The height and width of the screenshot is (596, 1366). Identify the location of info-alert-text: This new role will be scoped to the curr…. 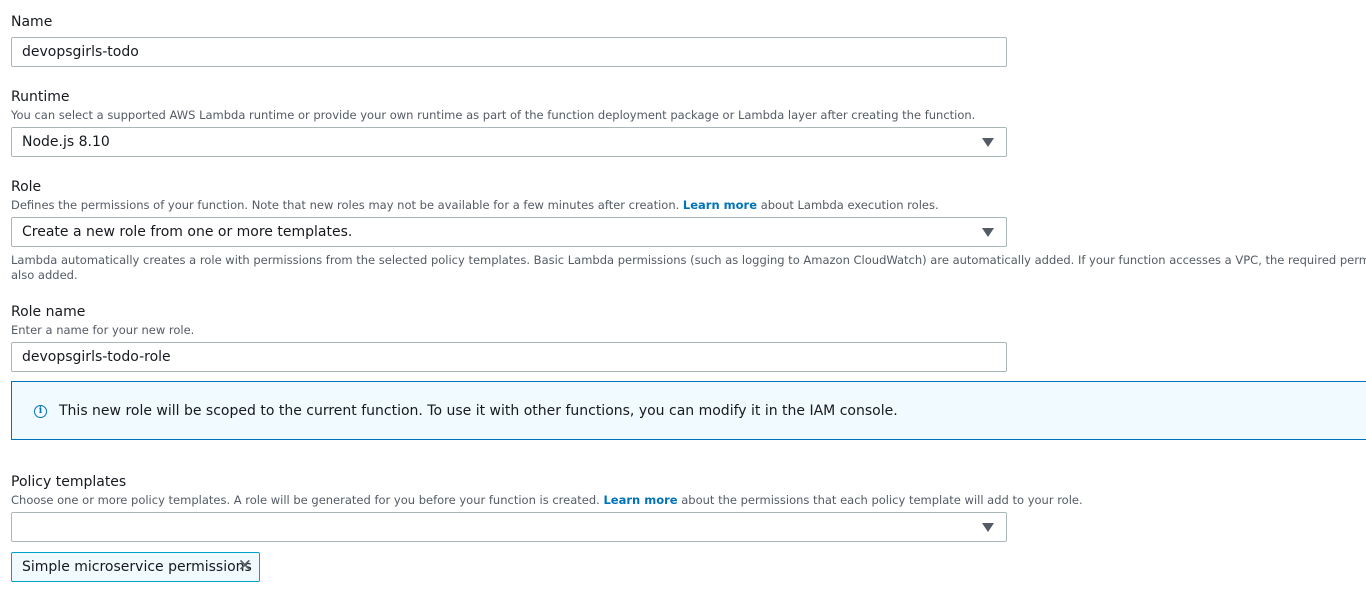
(478, 411).